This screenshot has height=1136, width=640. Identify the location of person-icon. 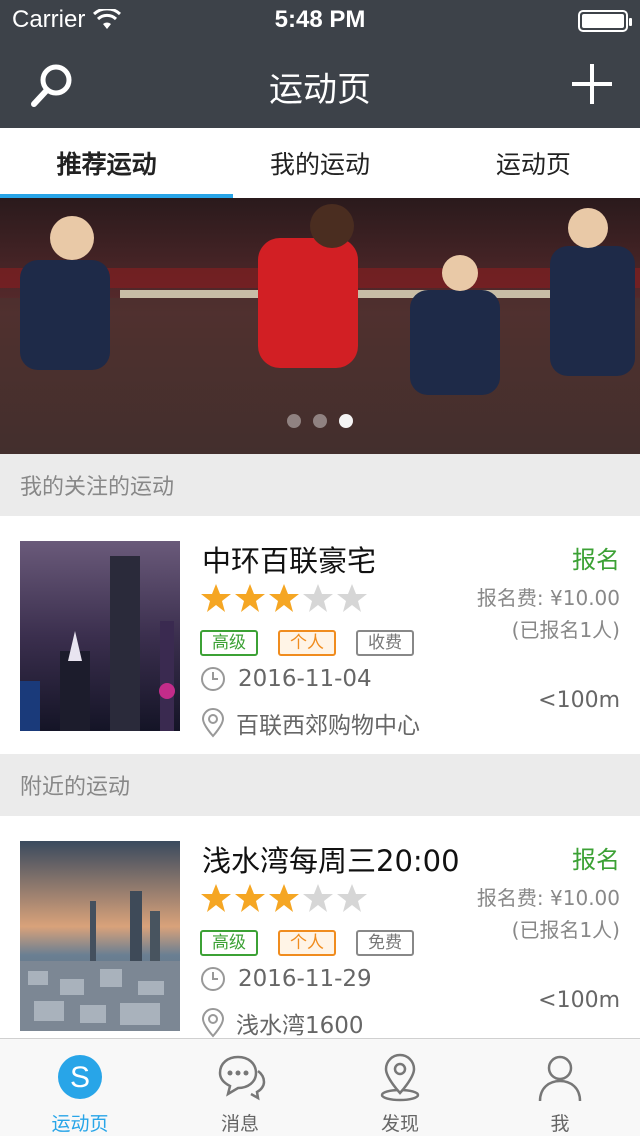
(560, 1078).